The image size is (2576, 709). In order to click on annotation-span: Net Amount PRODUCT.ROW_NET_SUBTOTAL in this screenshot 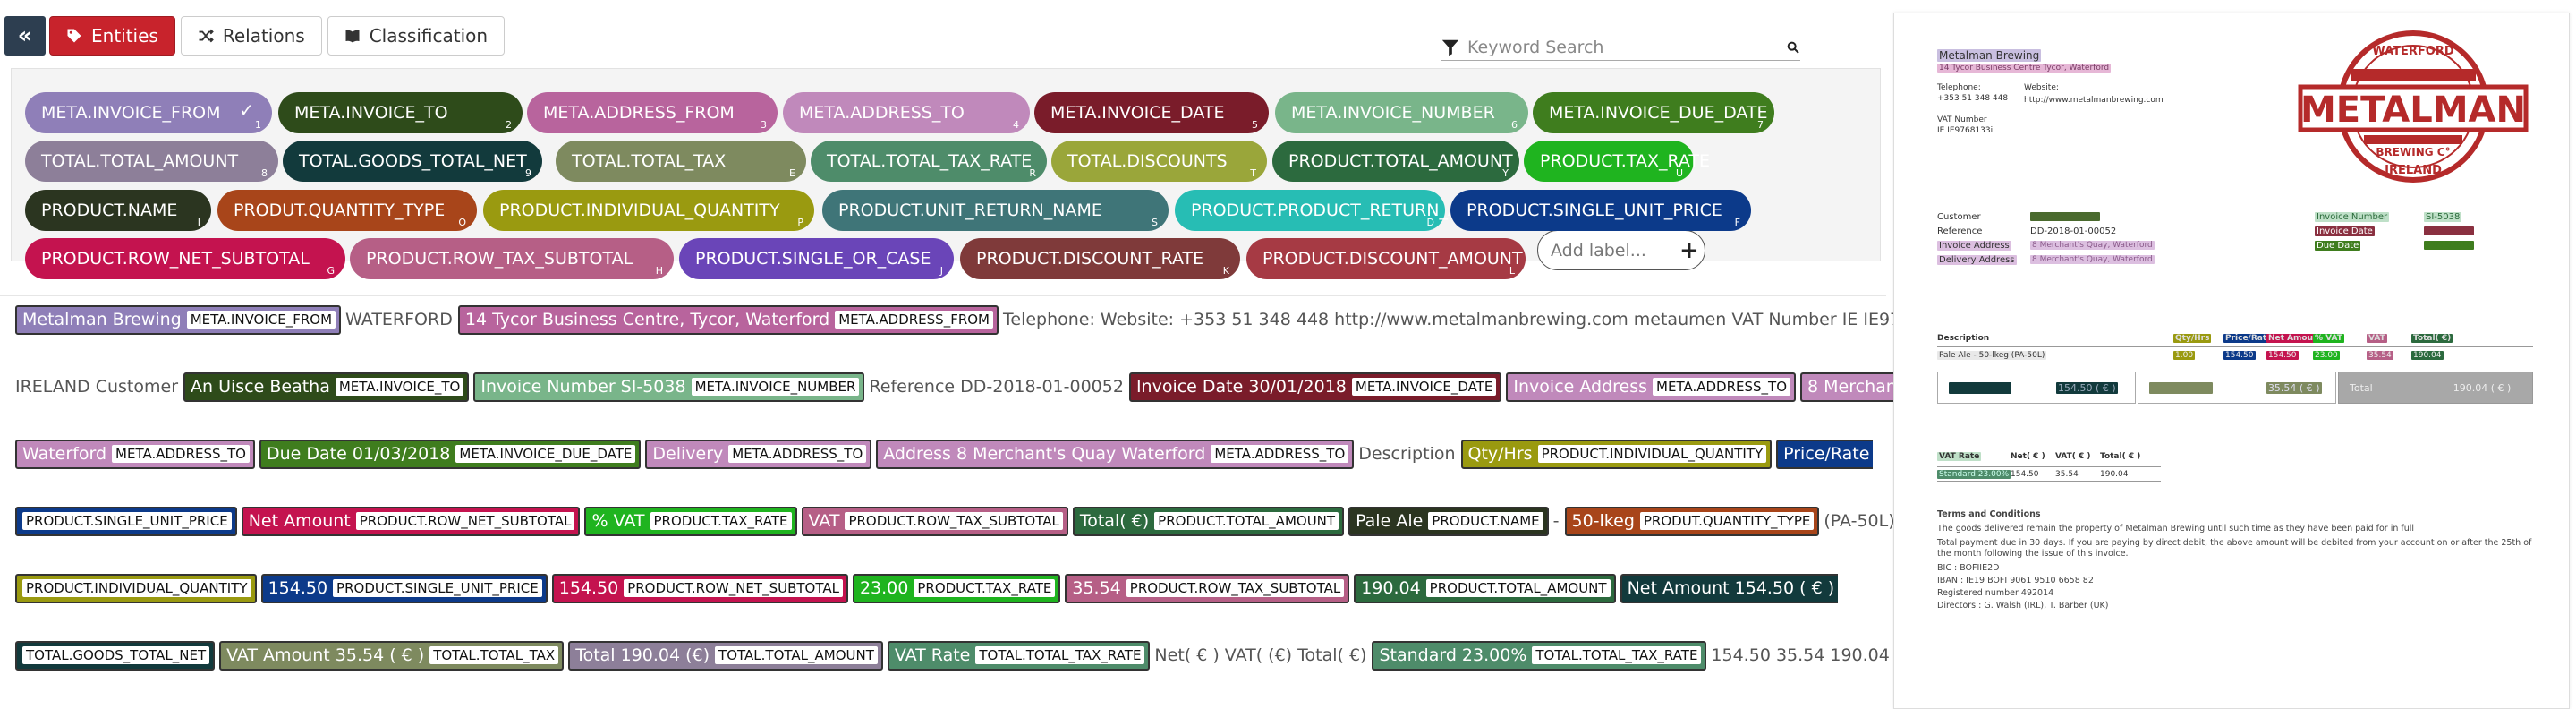, I will do `click(411, 521)`.